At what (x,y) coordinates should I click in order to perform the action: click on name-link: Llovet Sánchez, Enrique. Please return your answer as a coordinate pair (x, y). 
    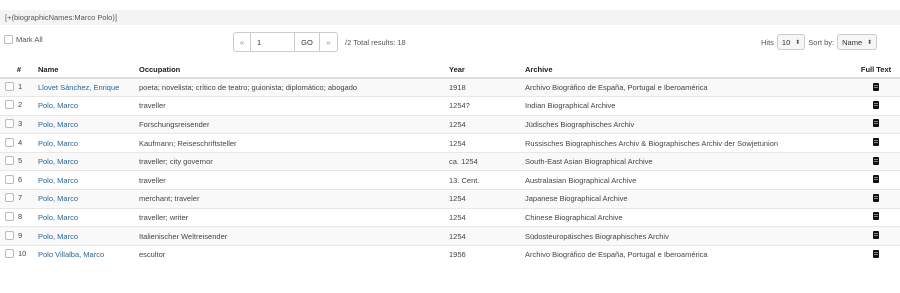
    Looking at the image, I should click on (78, 87).